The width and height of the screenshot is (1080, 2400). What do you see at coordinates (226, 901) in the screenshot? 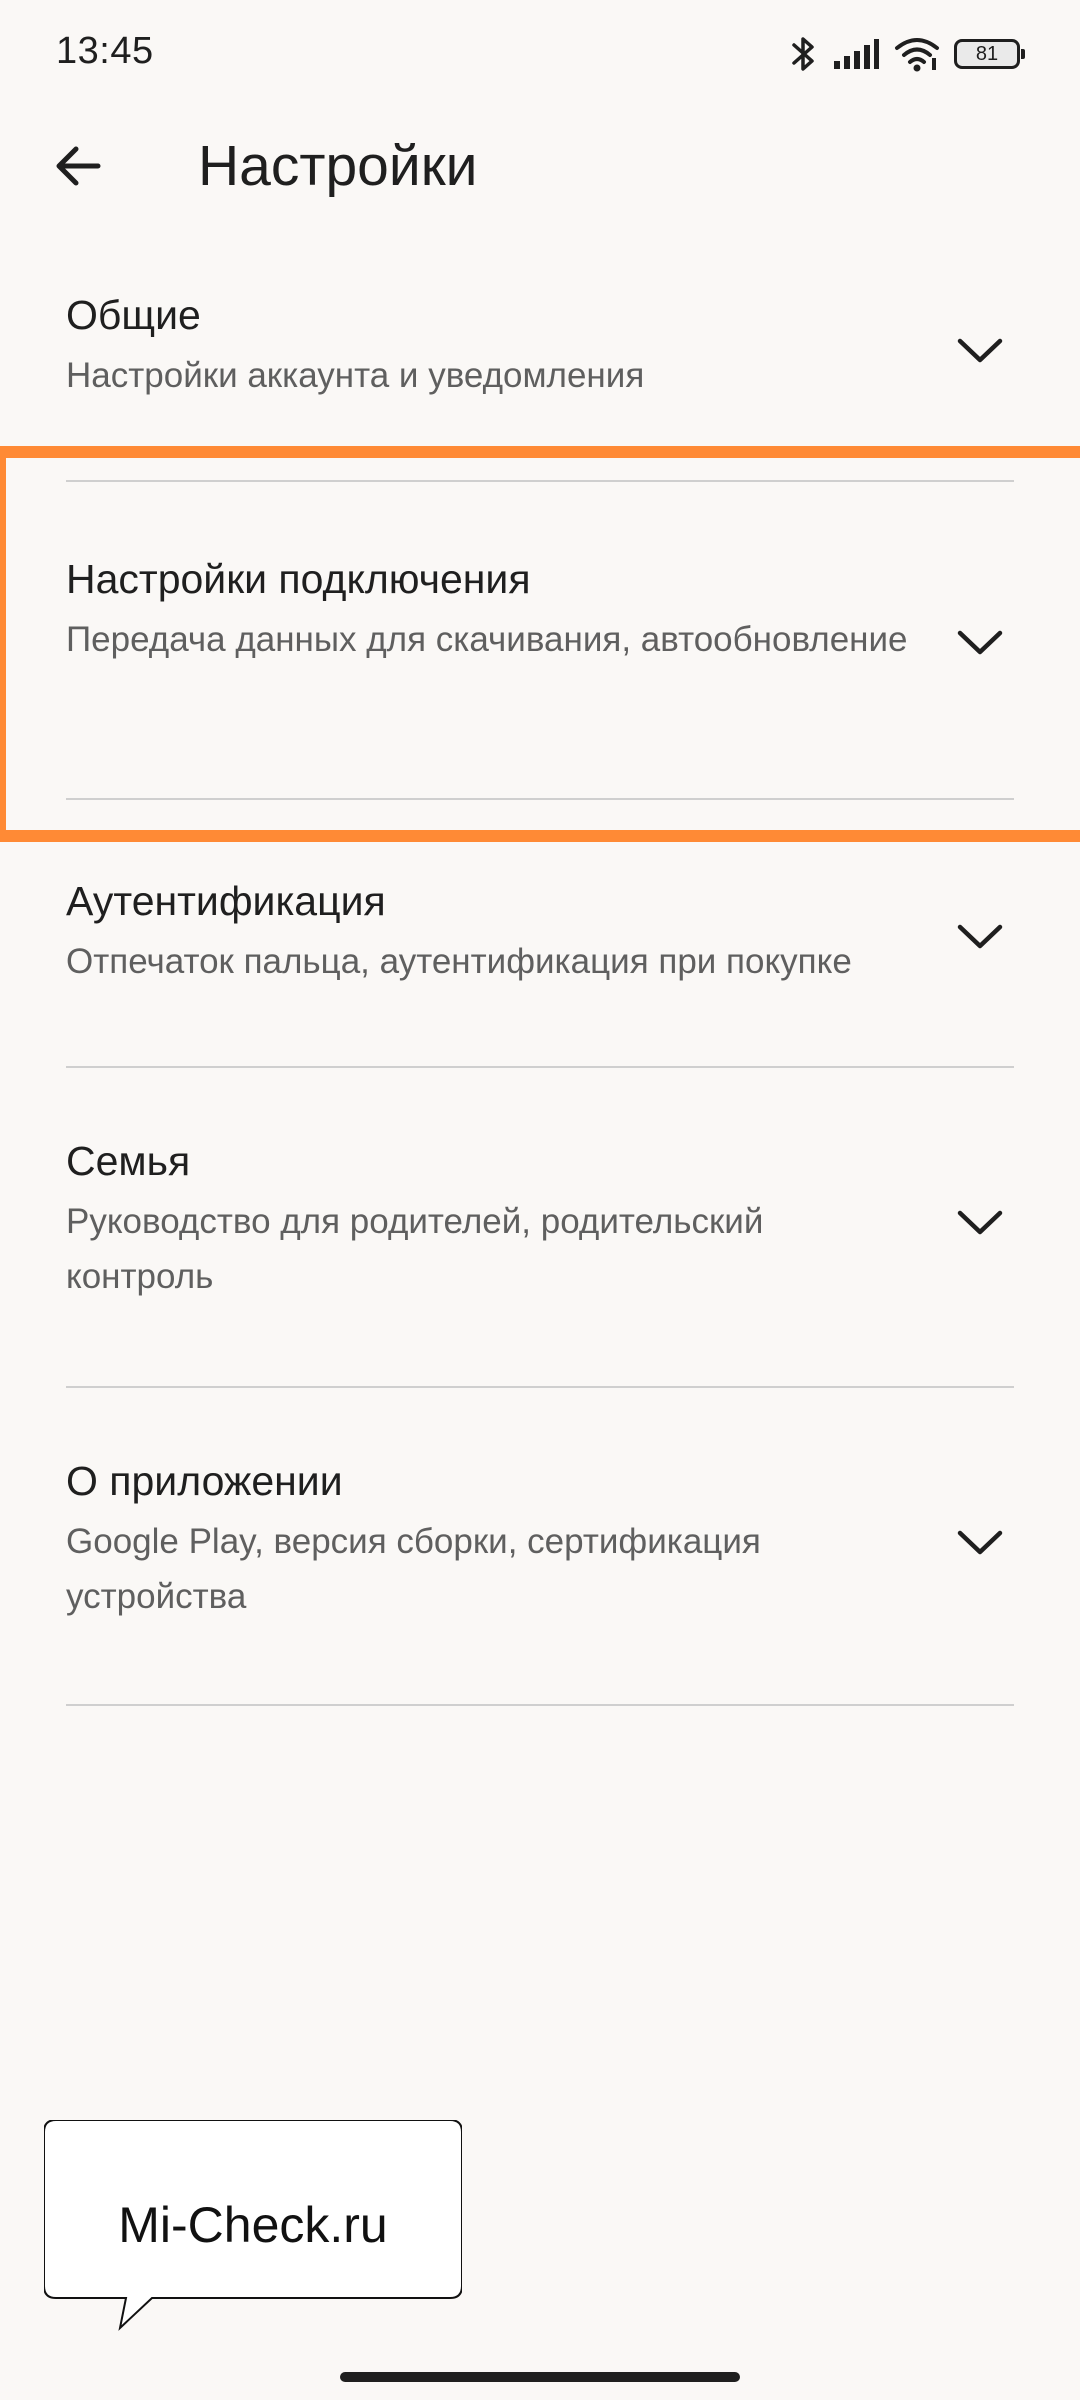
I see `settings-item-title: Аутентификация` at bounding box center [226, 901].